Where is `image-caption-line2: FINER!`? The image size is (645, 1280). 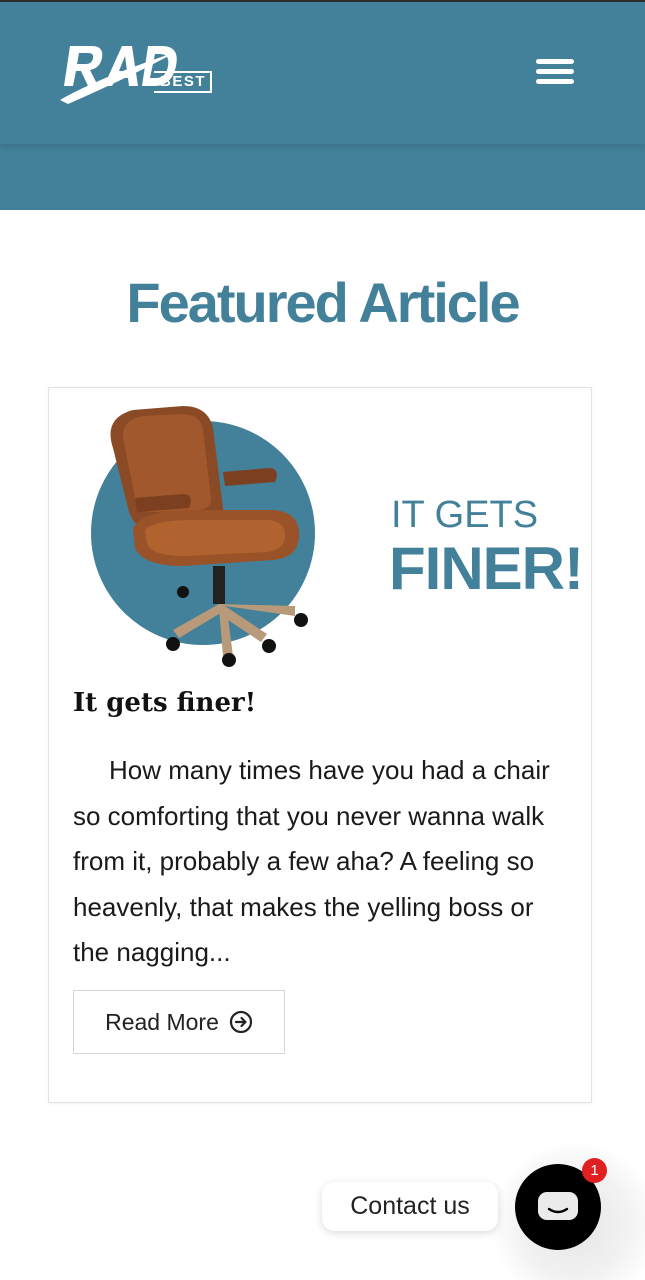
image-caption-line2: FINER! is located at coordinates (486, 568).